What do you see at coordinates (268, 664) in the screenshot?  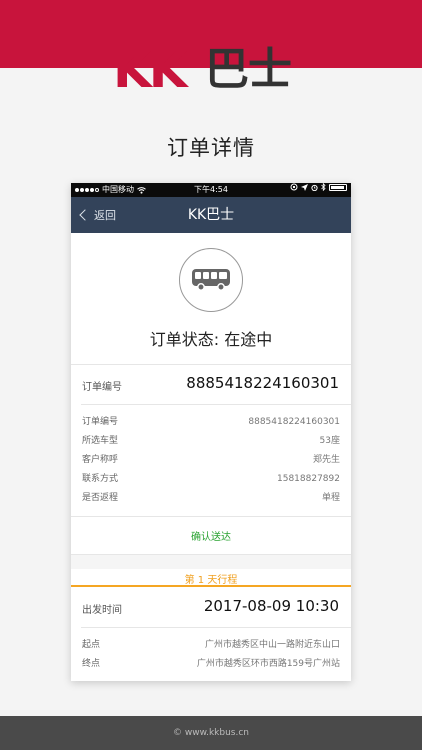 I see `end-value: 广州市越秀区环市西路159号广州站` at bounding box center [268, 664].